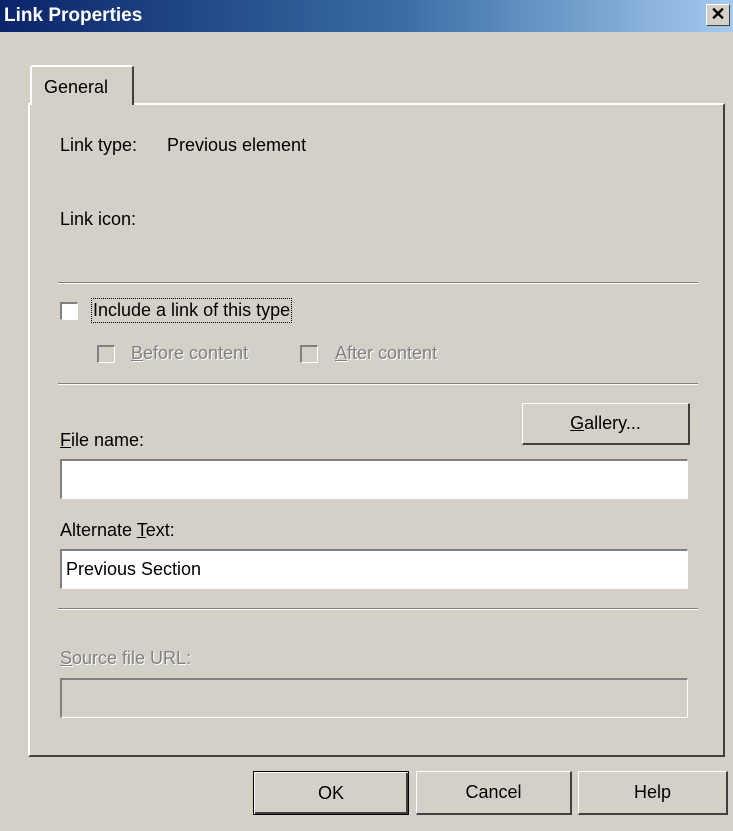 The width and height of the screenshot is (733, 831). Describe the element at coordinates (98, 219) in the screenshot. I see `link-icon-label: Link icon:` at that location.